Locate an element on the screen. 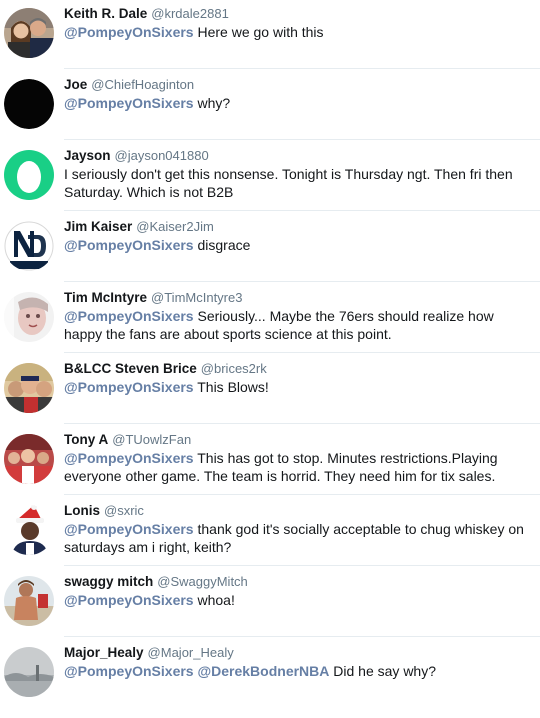 This screenshot has height=718, width=540. user-handle: @ChiefHoaginton is located at coordinates (142, 84).